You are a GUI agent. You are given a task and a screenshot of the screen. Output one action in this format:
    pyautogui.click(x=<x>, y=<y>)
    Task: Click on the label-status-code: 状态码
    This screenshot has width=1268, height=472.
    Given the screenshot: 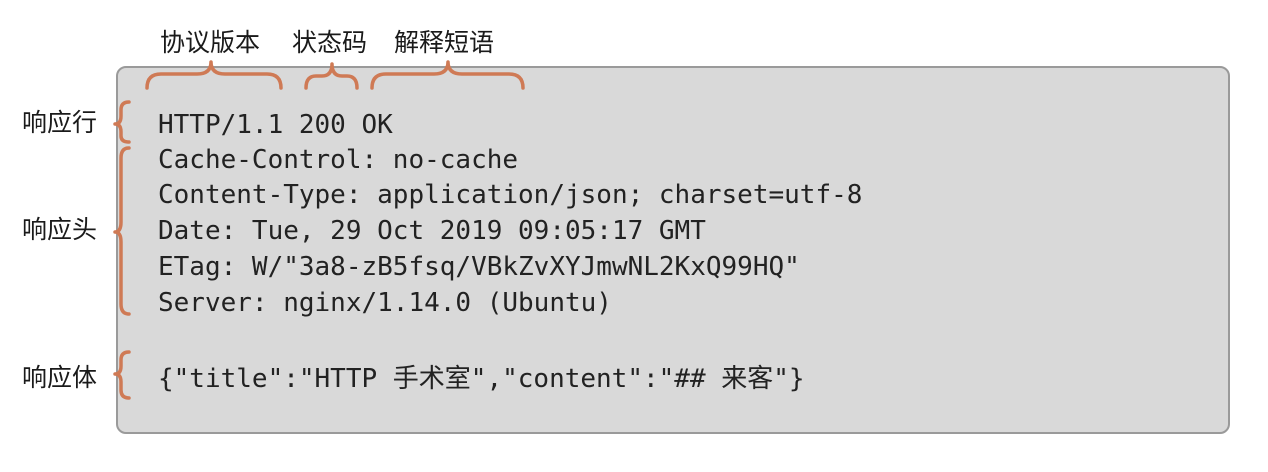 What is the action you would take?
    pyautogui.click(x=330, y=42)
    